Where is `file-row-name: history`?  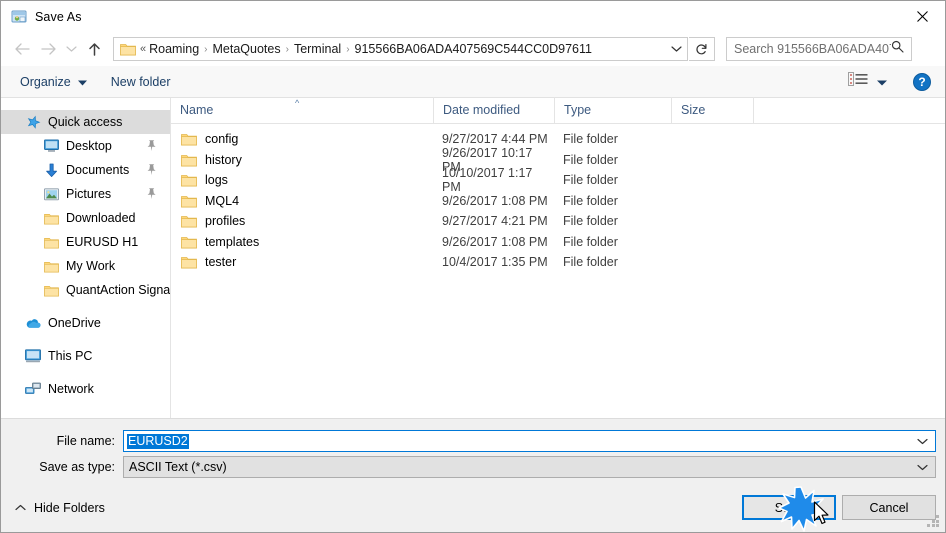 file-row-name: history is located at coordinates (302, 160).